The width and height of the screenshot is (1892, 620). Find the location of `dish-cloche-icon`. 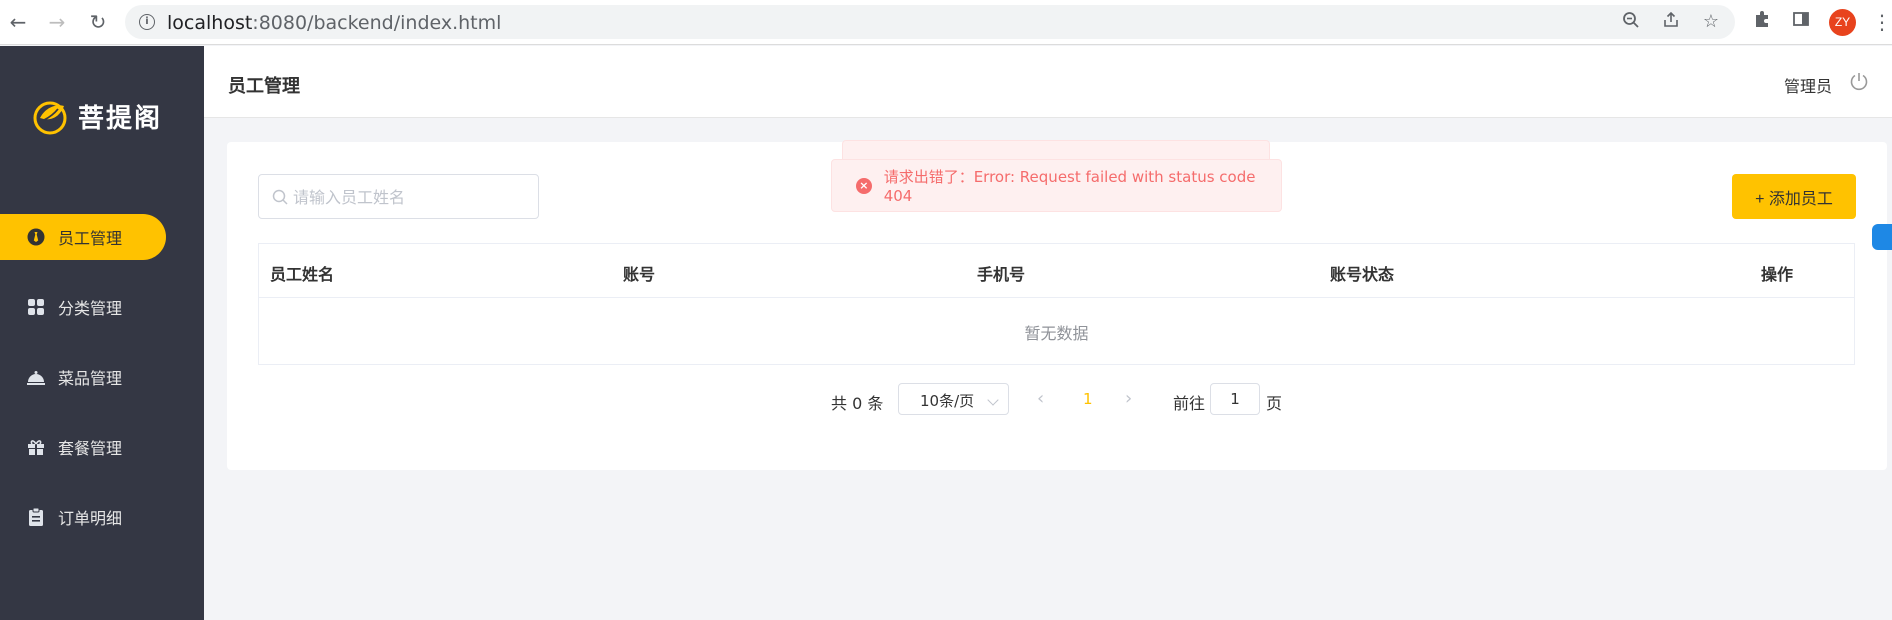

dish-cloche-icon is located at coordinates (36, 377).